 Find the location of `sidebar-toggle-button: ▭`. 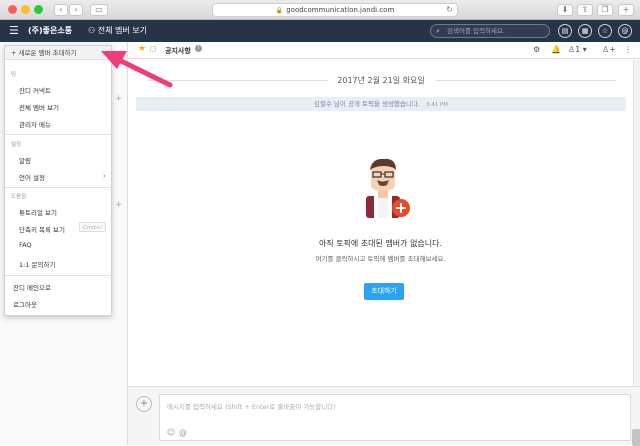

sidebar-toggle-button: ▭ is located at coordinates (99, 10).